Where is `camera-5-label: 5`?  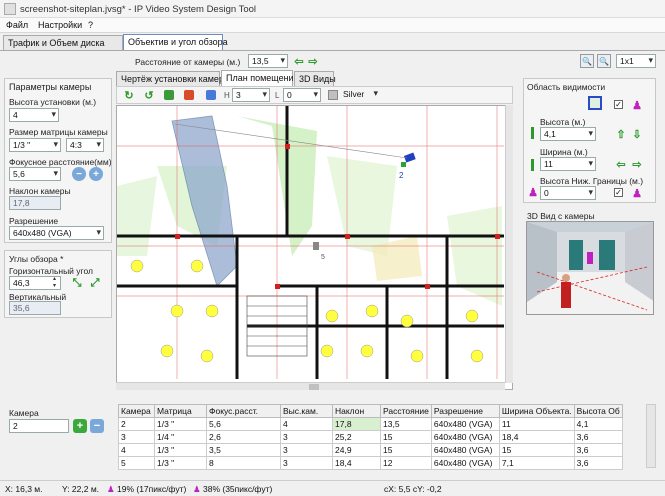
camera-5-label: 5 is located at coordinates (323, 257).